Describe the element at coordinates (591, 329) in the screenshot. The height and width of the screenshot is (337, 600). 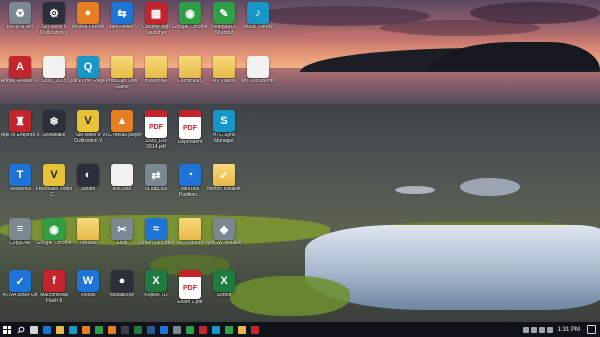
I see `action-center-icon` at that location.